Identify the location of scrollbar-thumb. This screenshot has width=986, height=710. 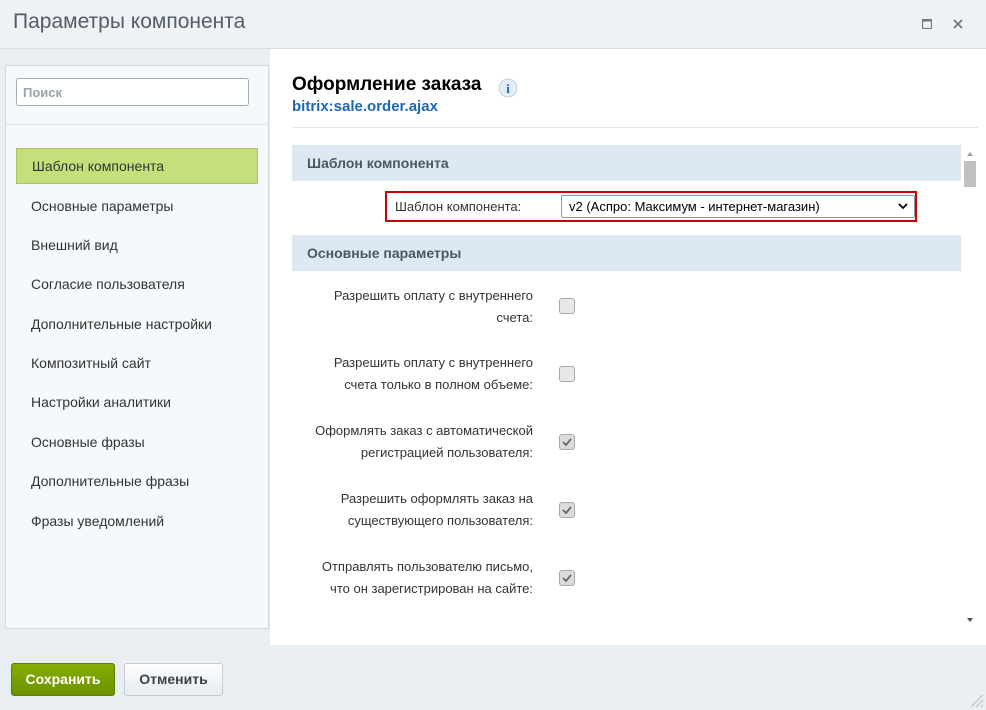
(970, 174).